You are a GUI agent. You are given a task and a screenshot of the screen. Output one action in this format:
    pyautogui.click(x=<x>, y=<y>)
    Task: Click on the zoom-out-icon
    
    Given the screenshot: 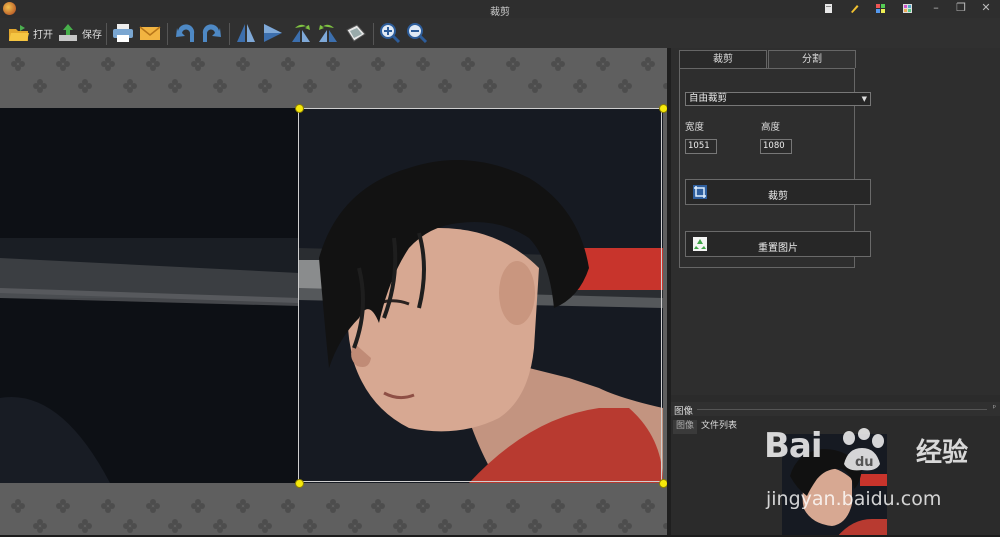 What is the action you would take?
    pyautogui.click(x=417, y=33)
    